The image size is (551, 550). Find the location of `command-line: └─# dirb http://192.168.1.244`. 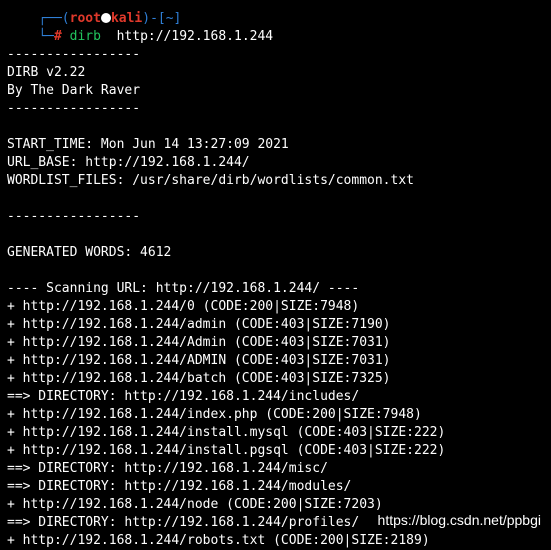

command-line: └─# dirb http://192.168.1.244 is located at coordinates (140, 27).